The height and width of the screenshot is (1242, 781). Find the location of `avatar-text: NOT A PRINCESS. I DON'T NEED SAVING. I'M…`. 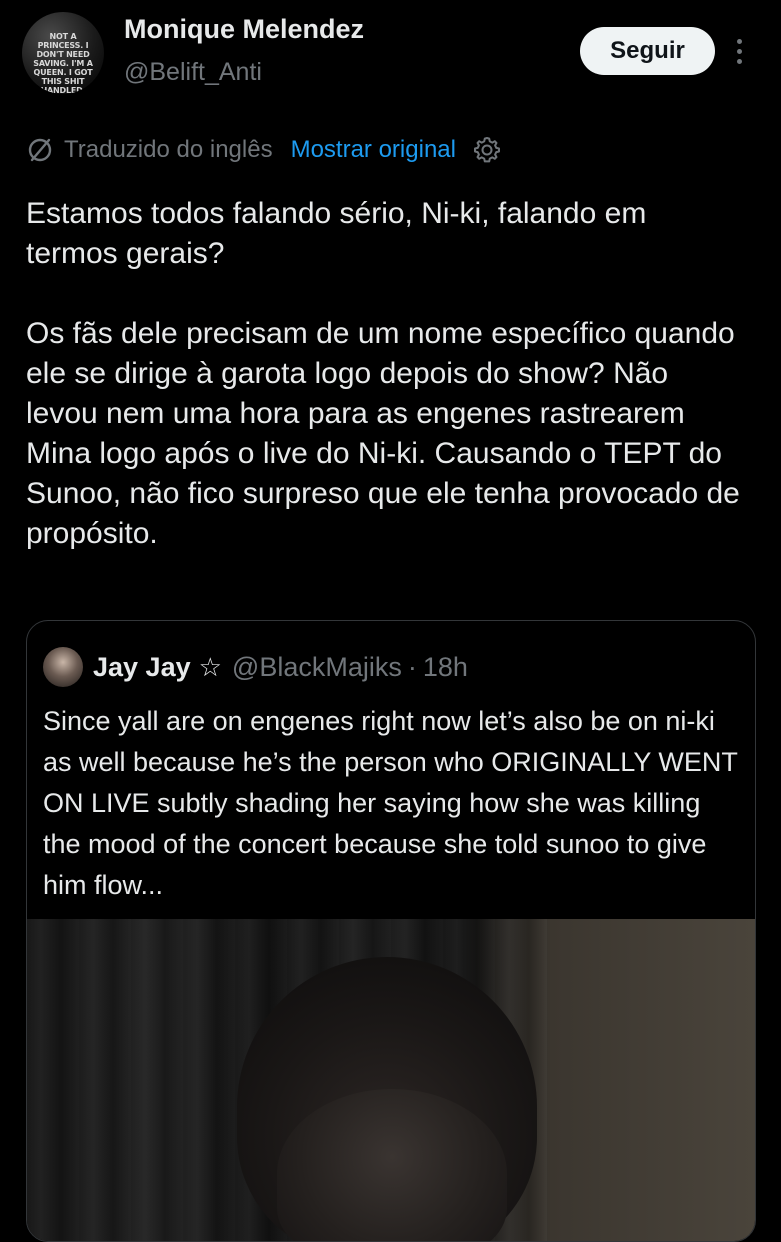

avatar-text: NOT A PRINCESS. I DON'T NEED SAVING. I'M… is located at coordinates (63, 63).